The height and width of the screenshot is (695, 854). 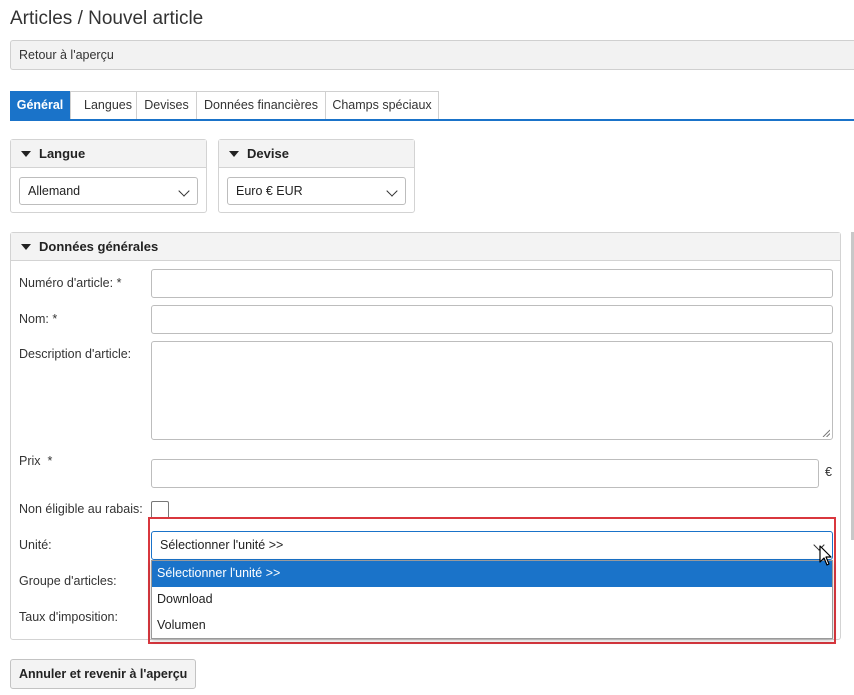 What do you see at coordinates (432, 55) in the screenshot?
I see `back-to-overview-link: Retour à l'aperçu` at bounding box center [432, 55].